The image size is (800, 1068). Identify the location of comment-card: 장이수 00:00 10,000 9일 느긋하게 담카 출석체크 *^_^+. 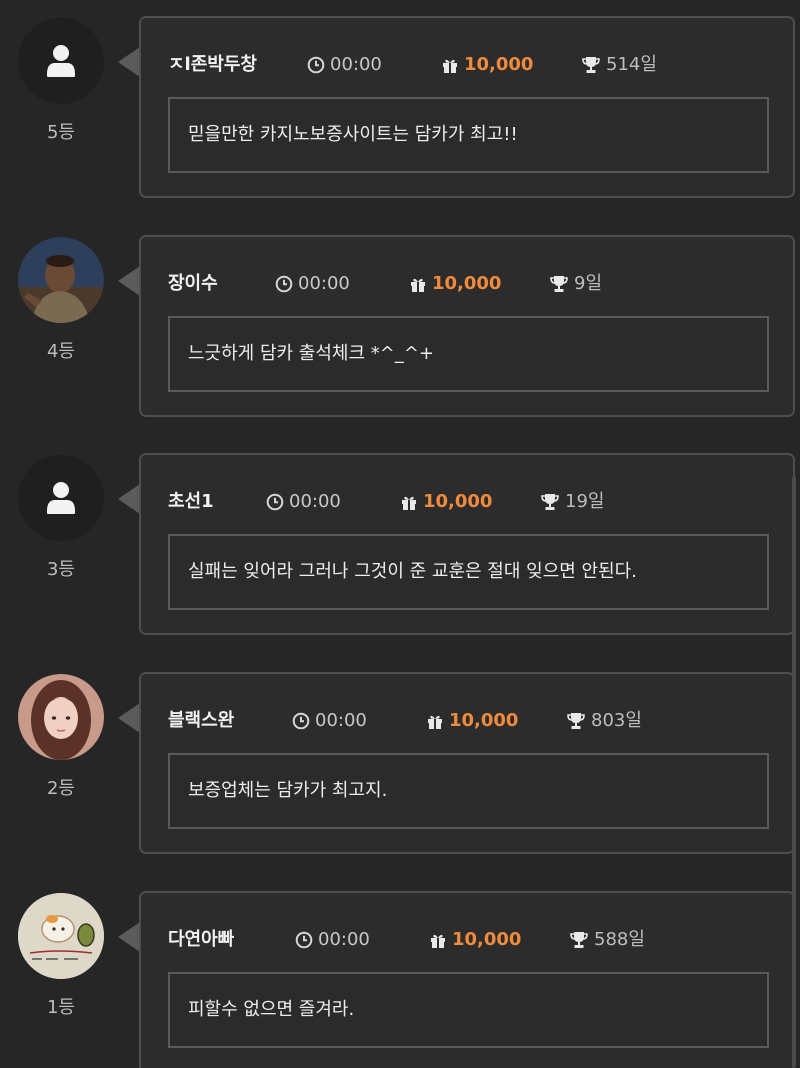
(467, 326).